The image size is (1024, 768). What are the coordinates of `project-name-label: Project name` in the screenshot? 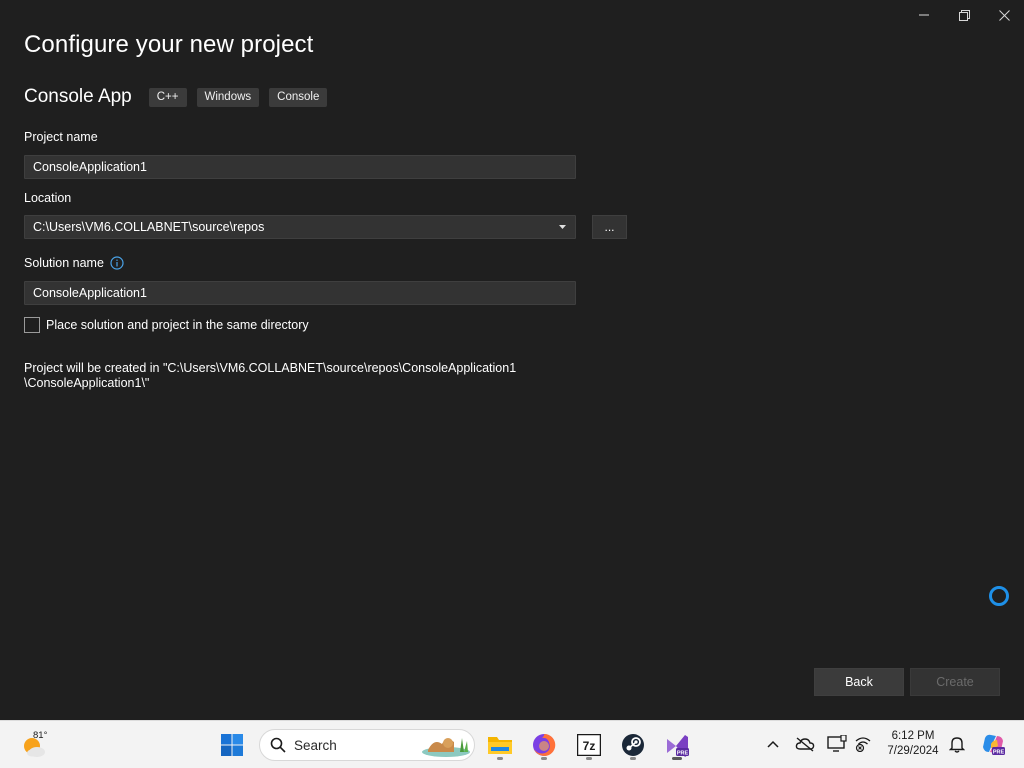 It's located at (61, 137).